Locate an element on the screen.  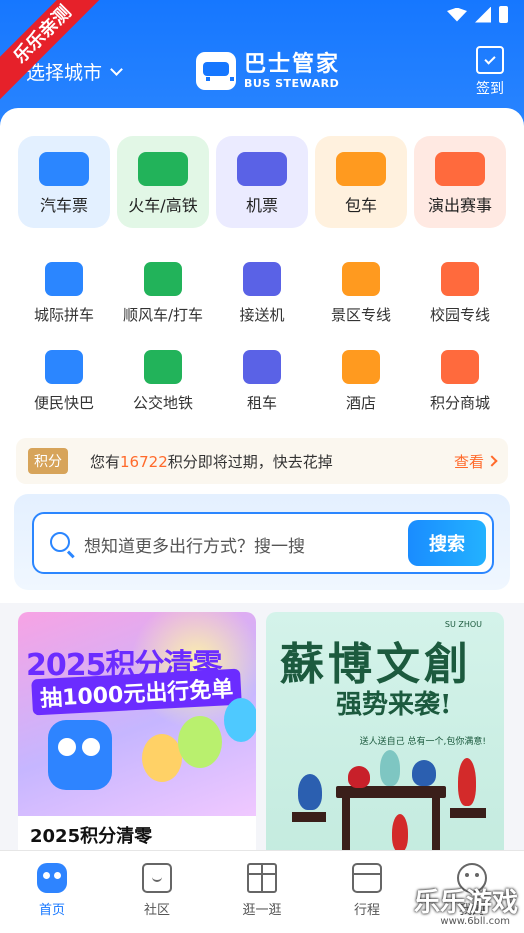
calendar-check-icon is located at coordinates (490, 60).